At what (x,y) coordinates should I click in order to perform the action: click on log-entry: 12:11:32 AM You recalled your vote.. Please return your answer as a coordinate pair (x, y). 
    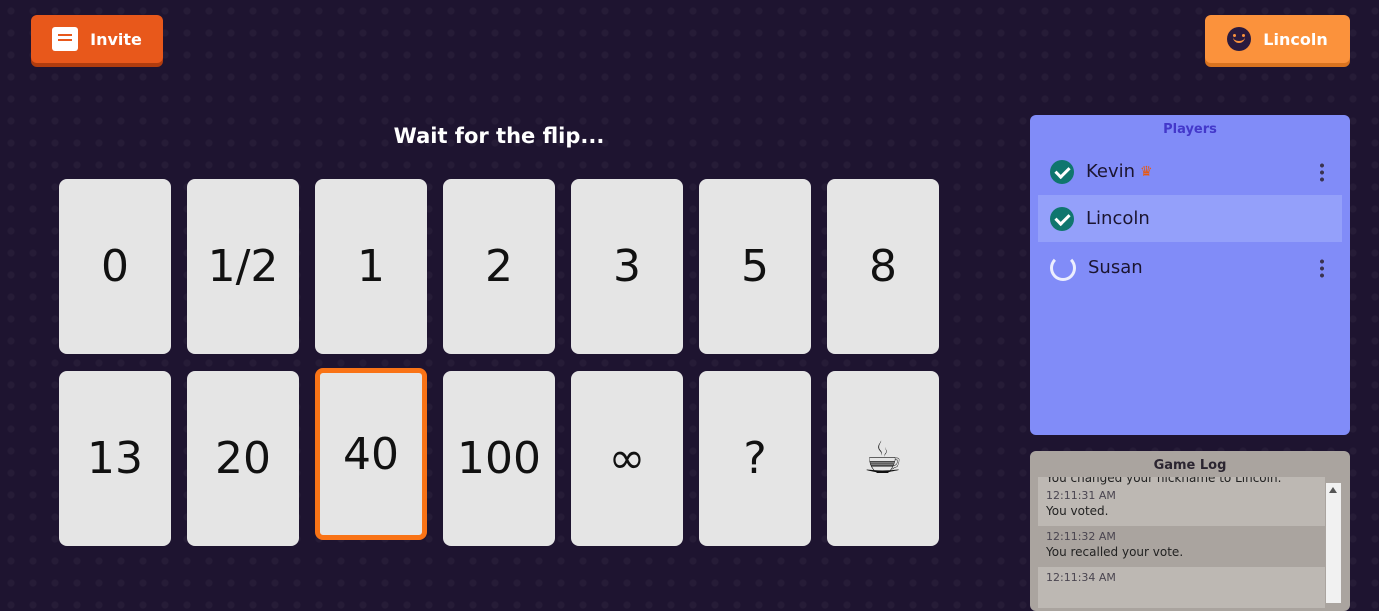
    Looking at the image, I should click on (1181, 546).